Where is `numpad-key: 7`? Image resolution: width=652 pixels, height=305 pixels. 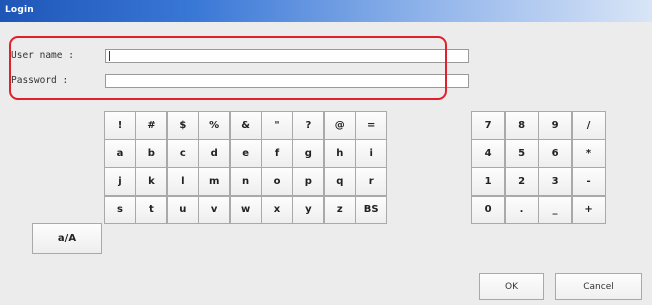
numpad-key: 7 is located at coordinates (488, 125).